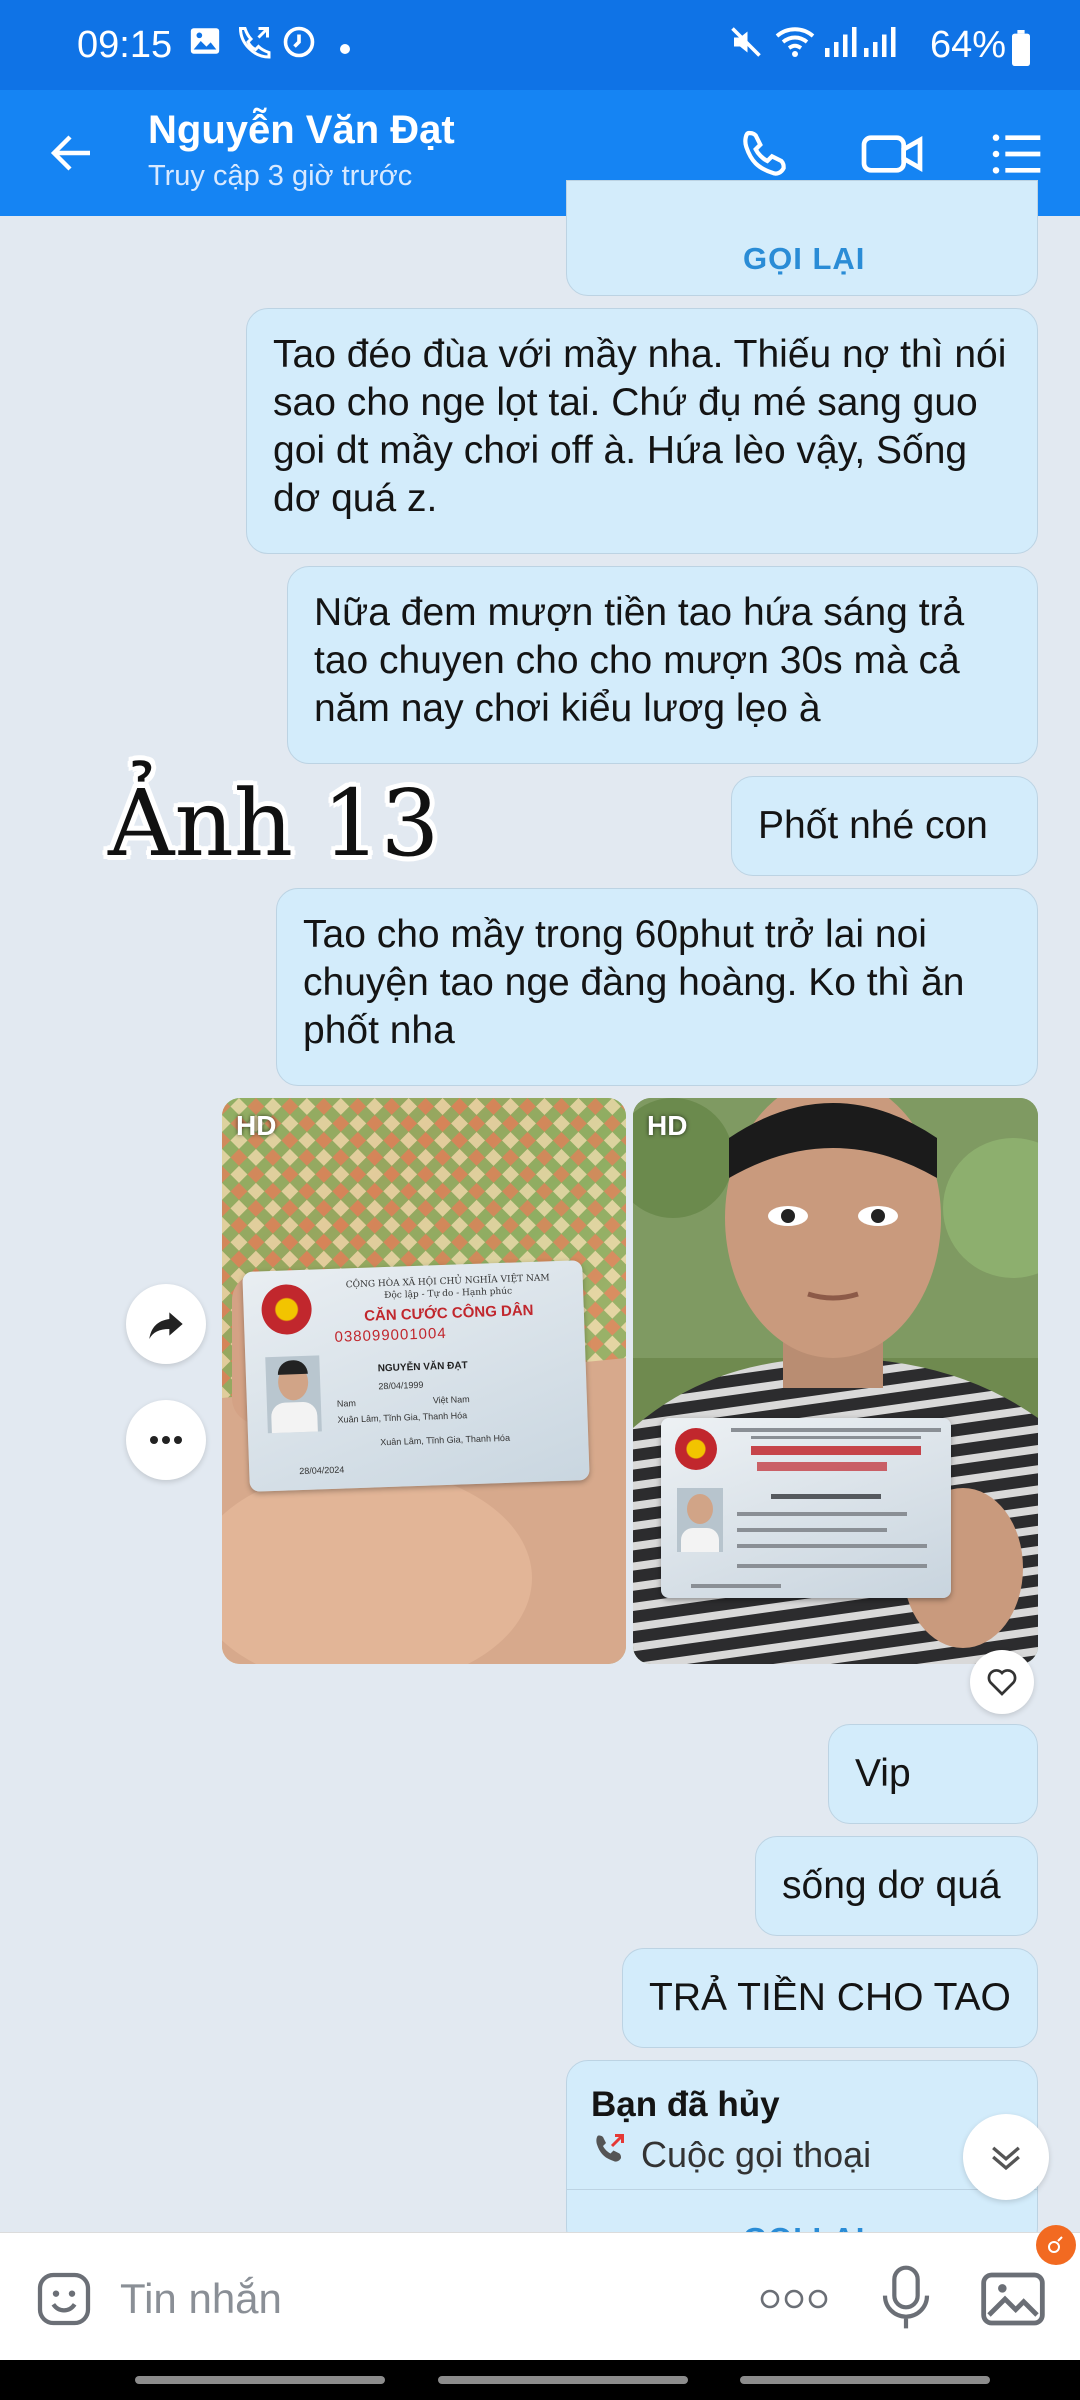  Describe the element at coordinates (322, 1470) in the screenshot. I see `id-expiry: 28/04/2024` at that location.